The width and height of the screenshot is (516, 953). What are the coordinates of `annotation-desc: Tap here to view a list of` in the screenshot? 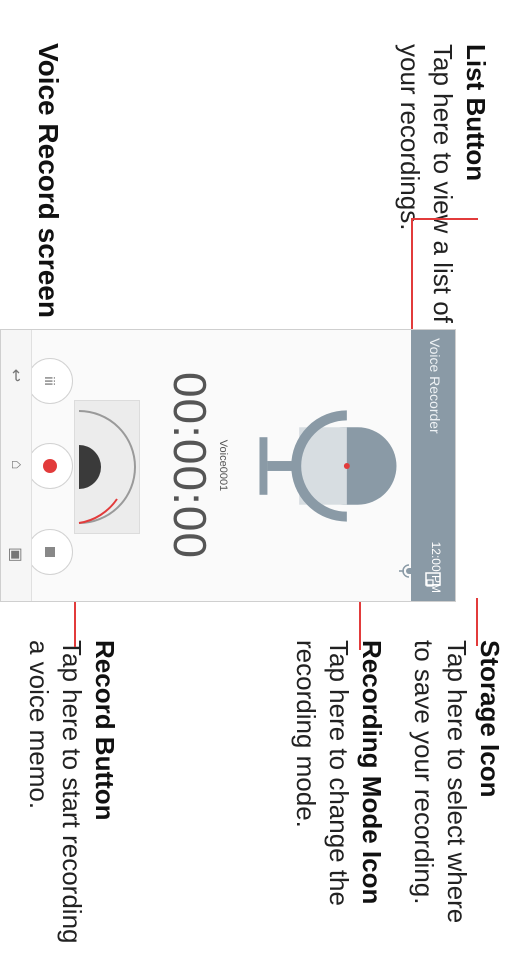 It's located at (443, 183).